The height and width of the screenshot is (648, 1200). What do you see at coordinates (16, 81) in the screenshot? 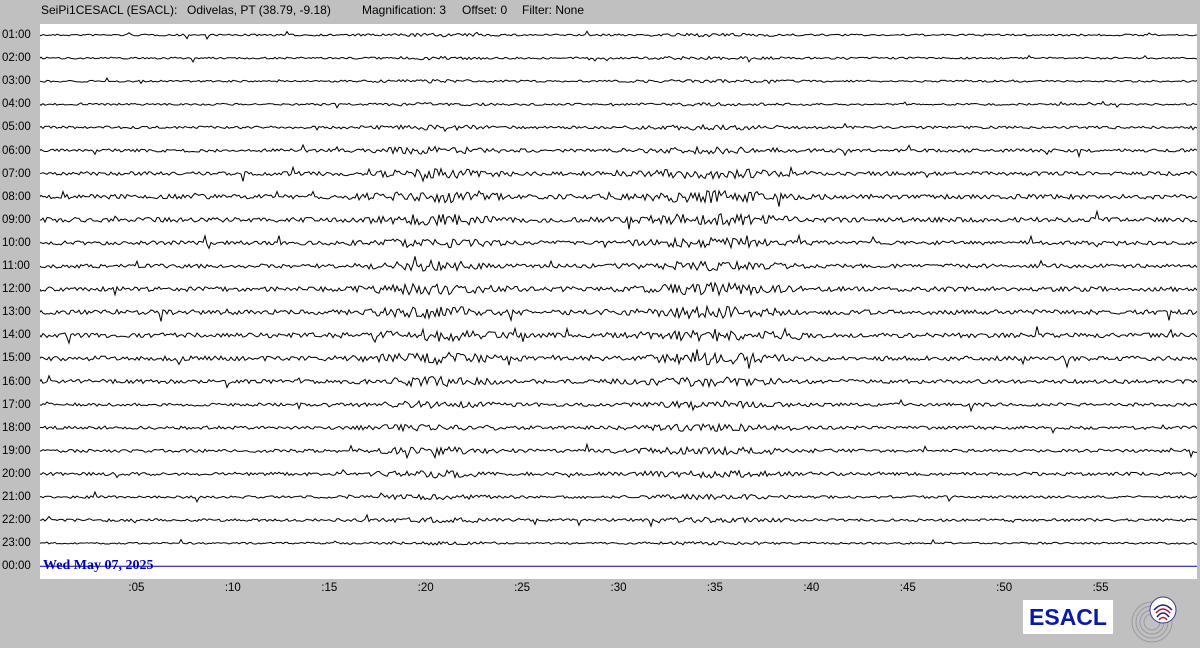
I see `hour-label: 03:00` at bounding box center [16, 81].